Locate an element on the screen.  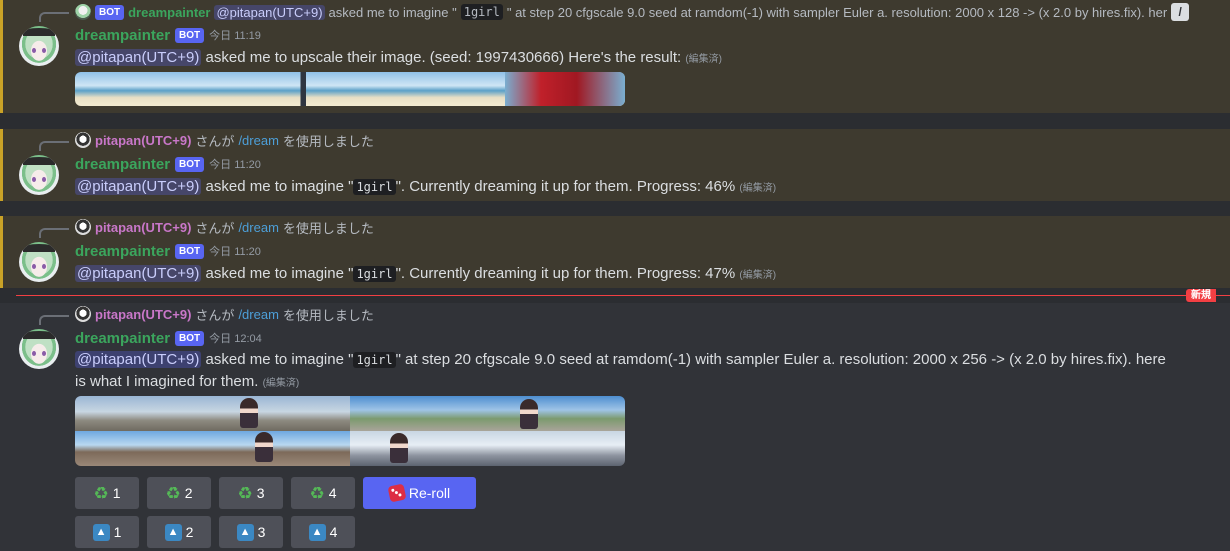
beach-image is located at coordinates (350, 89).